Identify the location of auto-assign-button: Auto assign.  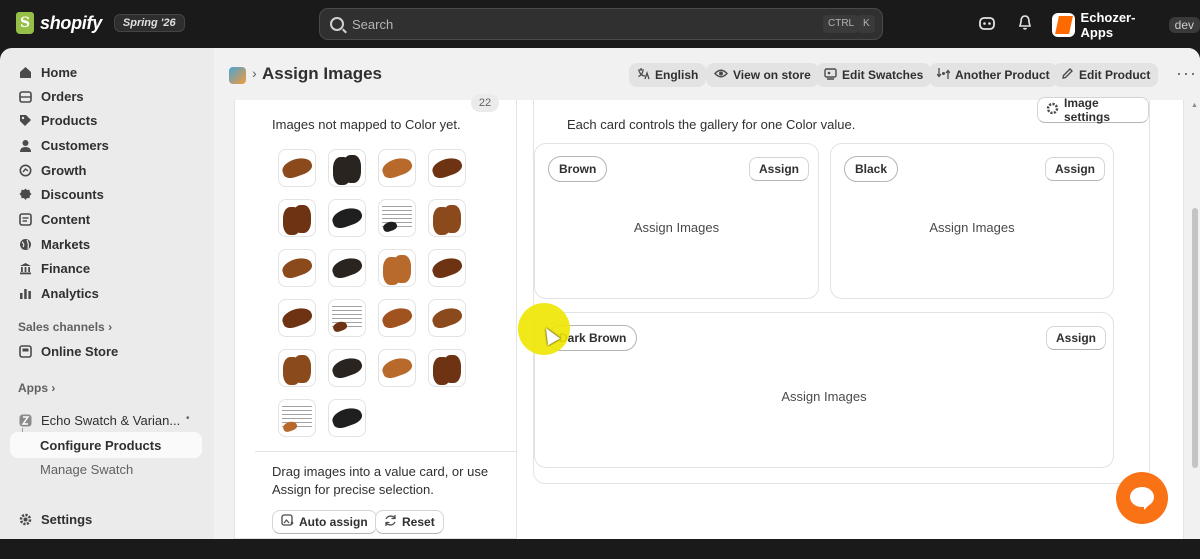
(324, 522).